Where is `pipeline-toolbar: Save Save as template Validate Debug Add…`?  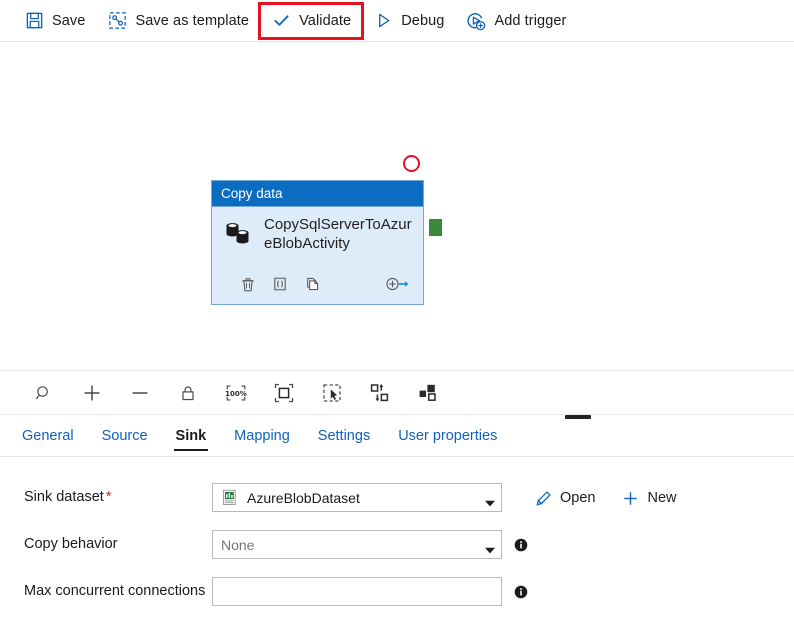
pipeline-toolbar: Save Save as template Validate Debug Add… is located at coordinates (397, 21).